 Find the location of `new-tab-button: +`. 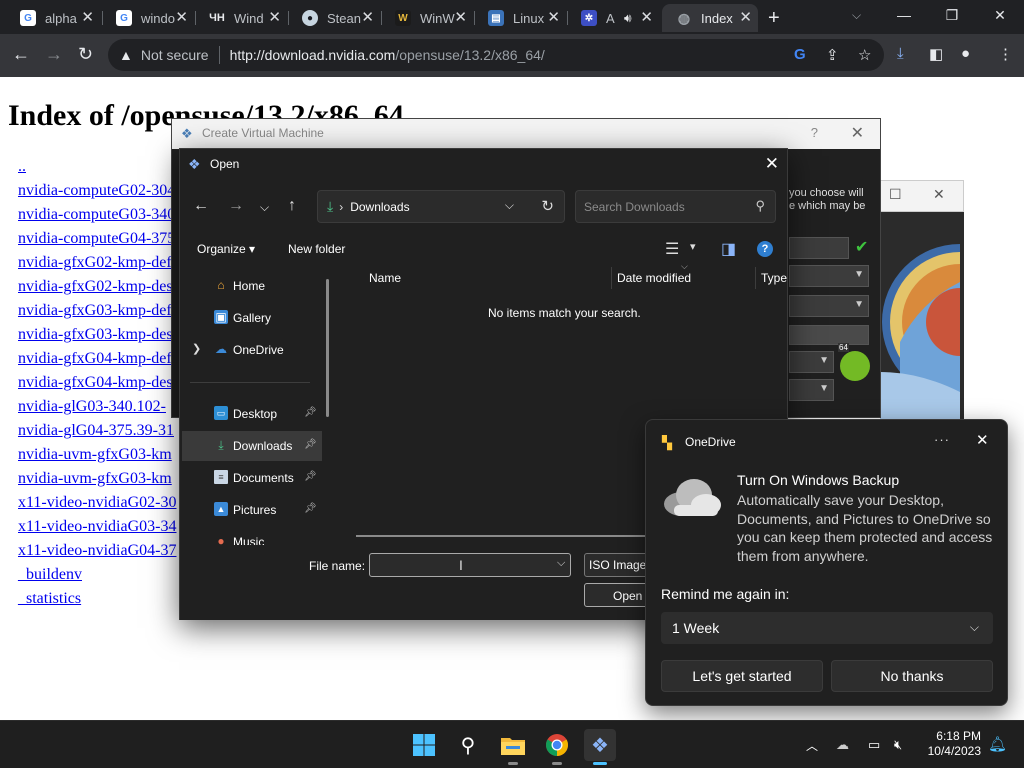

new-tab-button: + is located at coordinates (774, 18).